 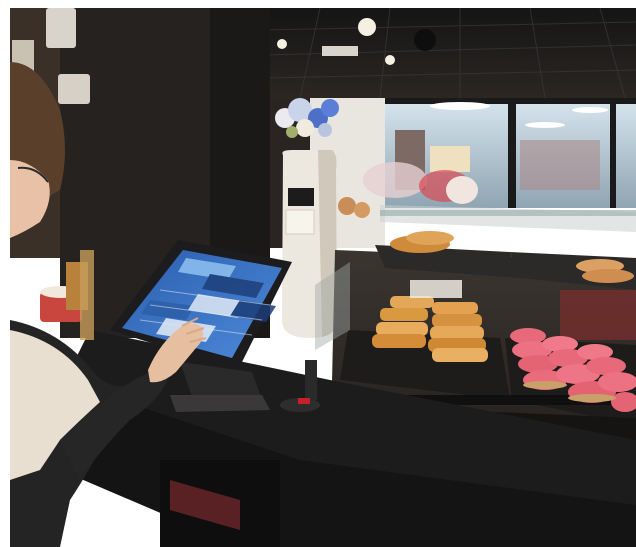 I want to click on ceiling, so click(x=450, y=53).